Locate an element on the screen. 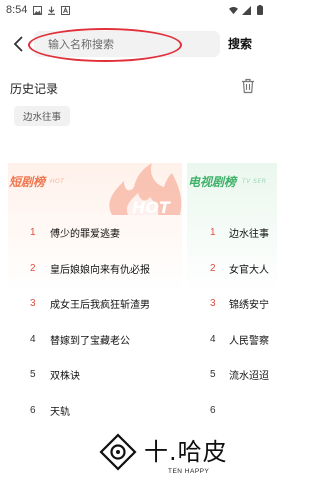 This screenshot has height=480, width=320. search-box is located at coordinates (127, 44).